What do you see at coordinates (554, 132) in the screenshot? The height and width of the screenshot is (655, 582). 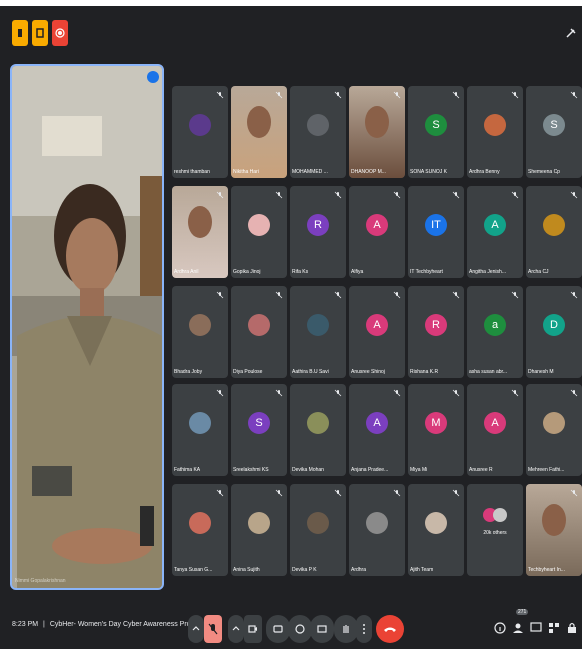 I see `participant-tile: S Shemeena Cp` at bounding box center [554, 132].